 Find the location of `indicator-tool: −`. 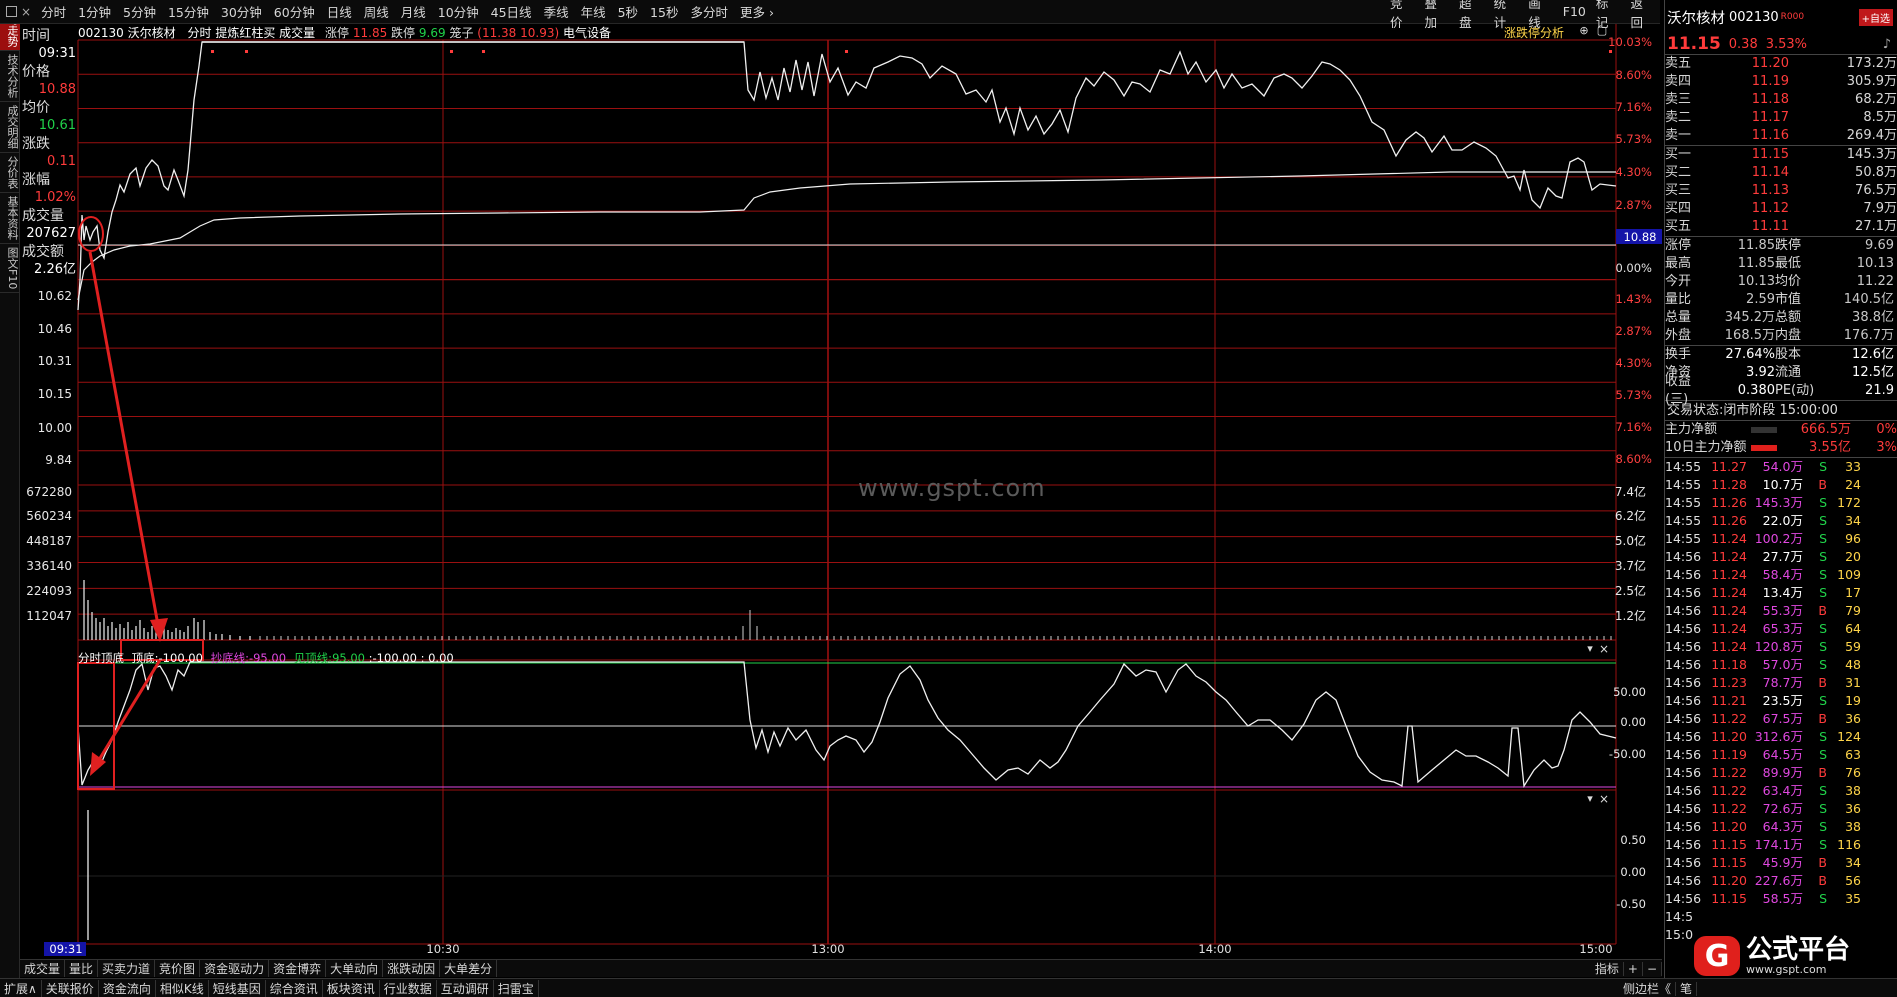

indicator-tool: − is located at coordinates (1652, 969).